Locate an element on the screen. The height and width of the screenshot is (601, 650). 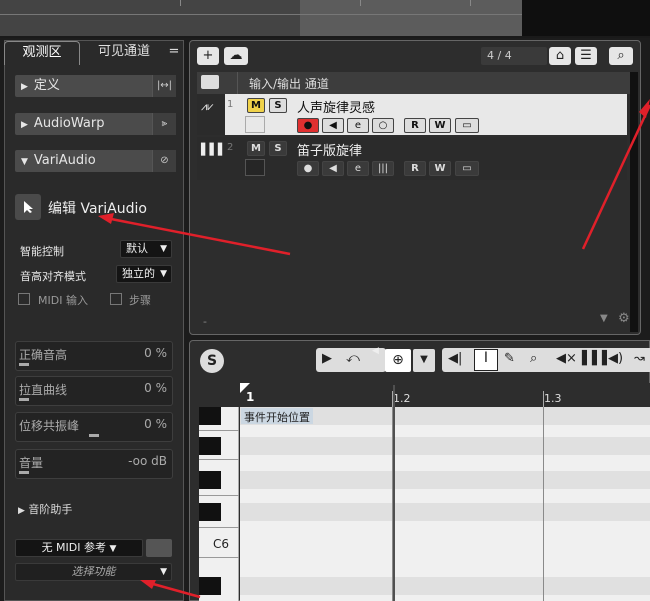
smart-control-dropdown: 默认 ▼ is located at coordinates (146, 249).